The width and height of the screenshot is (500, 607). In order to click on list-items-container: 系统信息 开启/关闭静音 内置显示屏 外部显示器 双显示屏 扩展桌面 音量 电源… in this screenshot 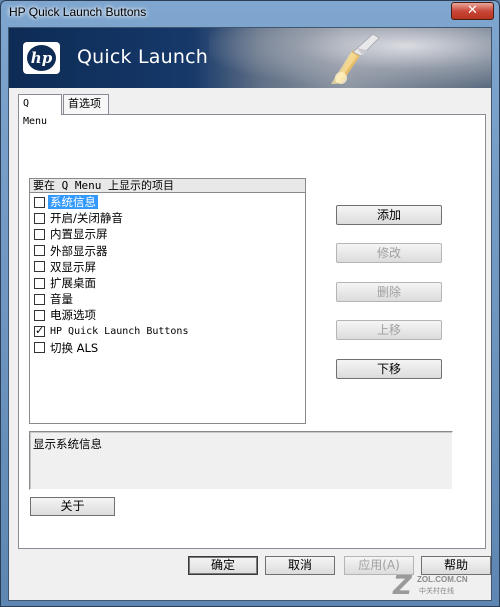, I will do `click(167, 275)`.